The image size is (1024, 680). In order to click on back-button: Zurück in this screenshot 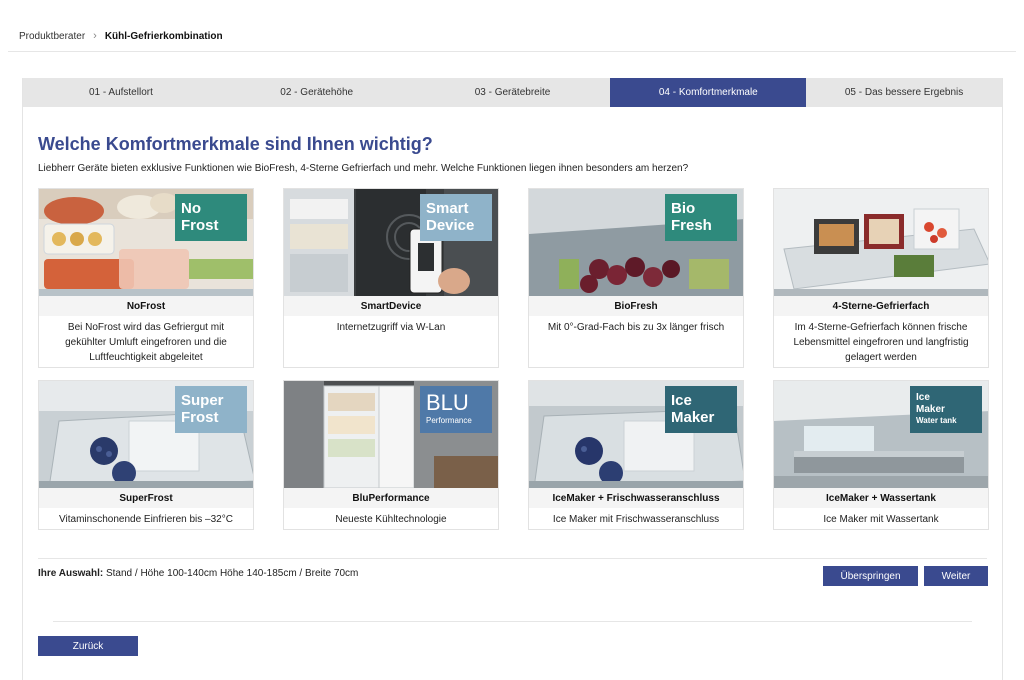, I will do `click(88, 646)`.